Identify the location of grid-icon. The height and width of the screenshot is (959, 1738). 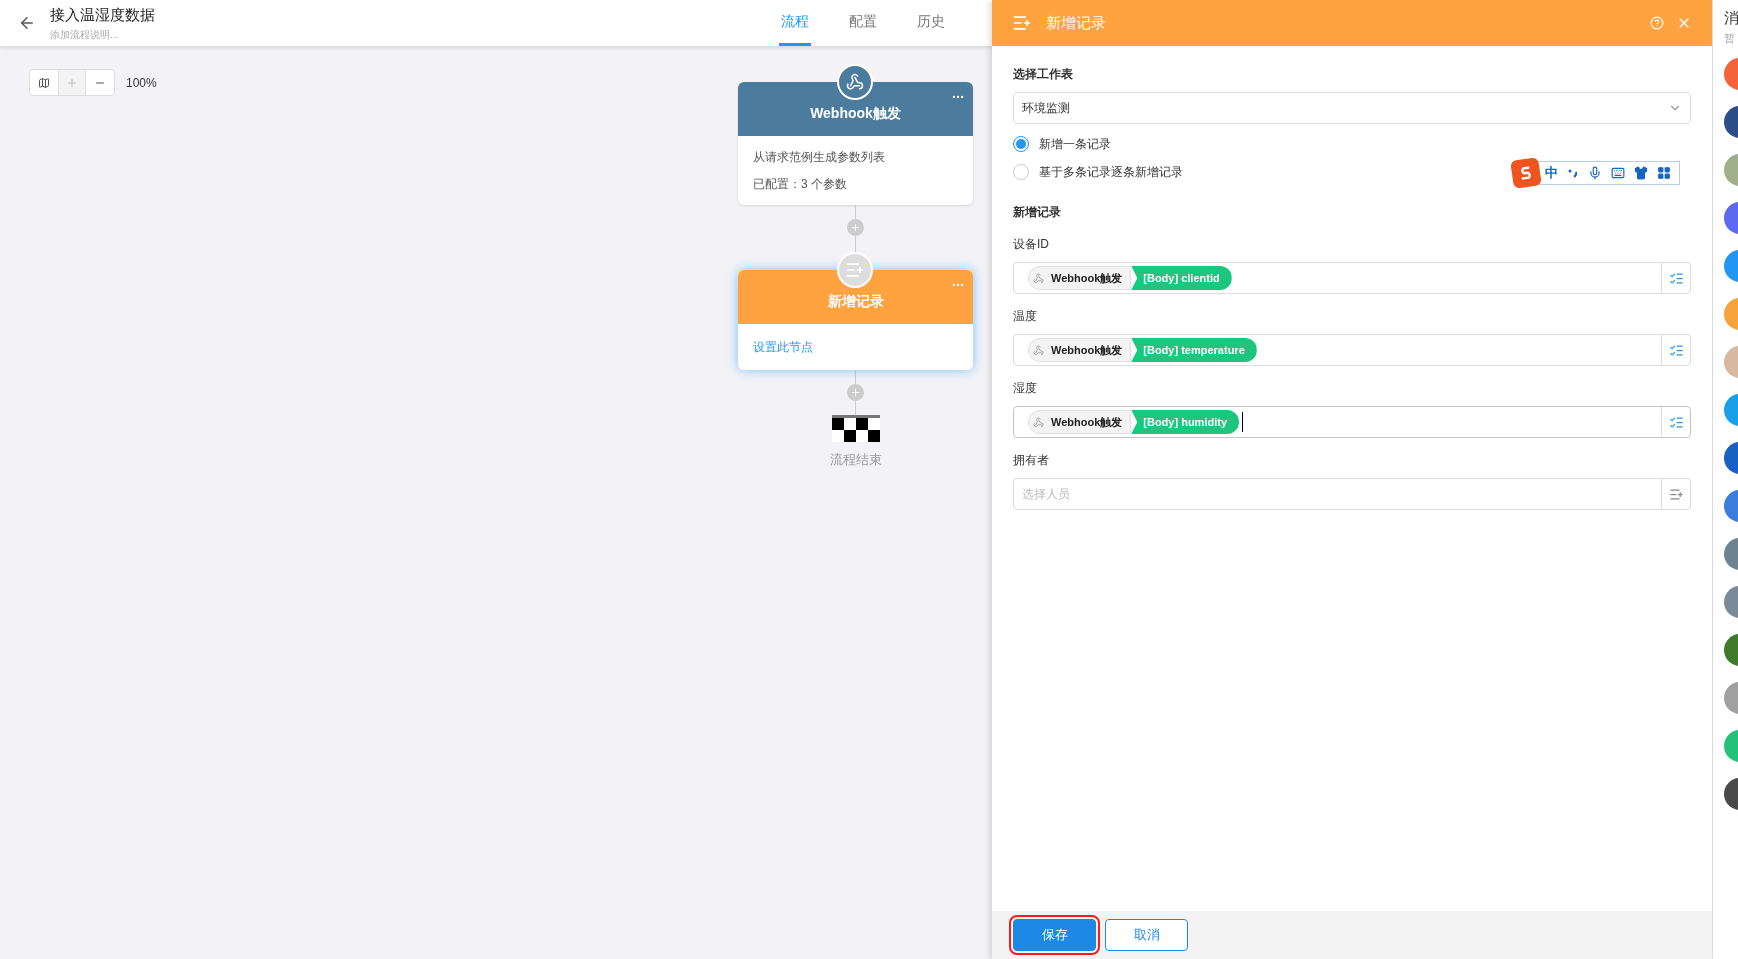
(1664, 173).